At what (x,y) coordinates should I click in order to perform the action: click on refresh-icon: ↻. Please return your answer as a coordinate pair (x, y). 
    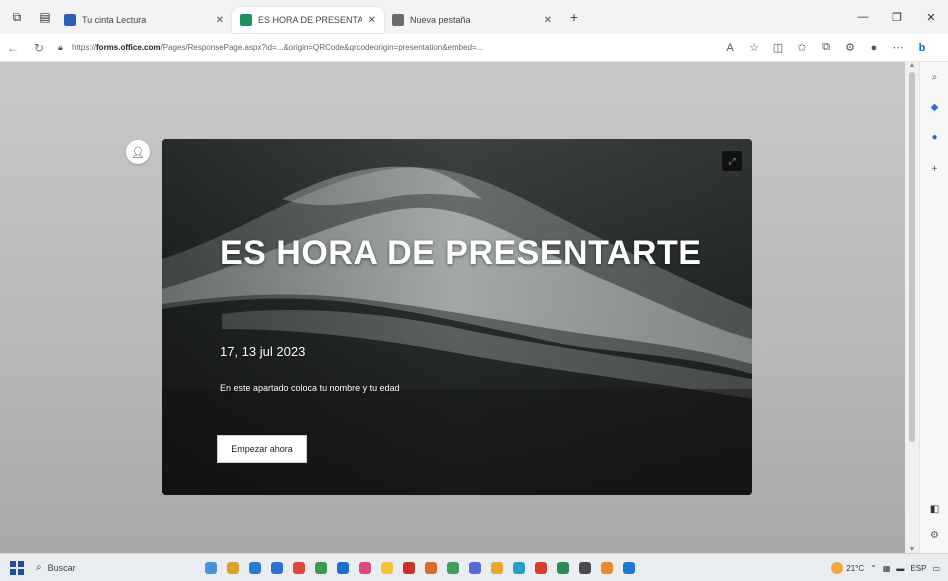
    Looking at the image, I should click on (39, 48).